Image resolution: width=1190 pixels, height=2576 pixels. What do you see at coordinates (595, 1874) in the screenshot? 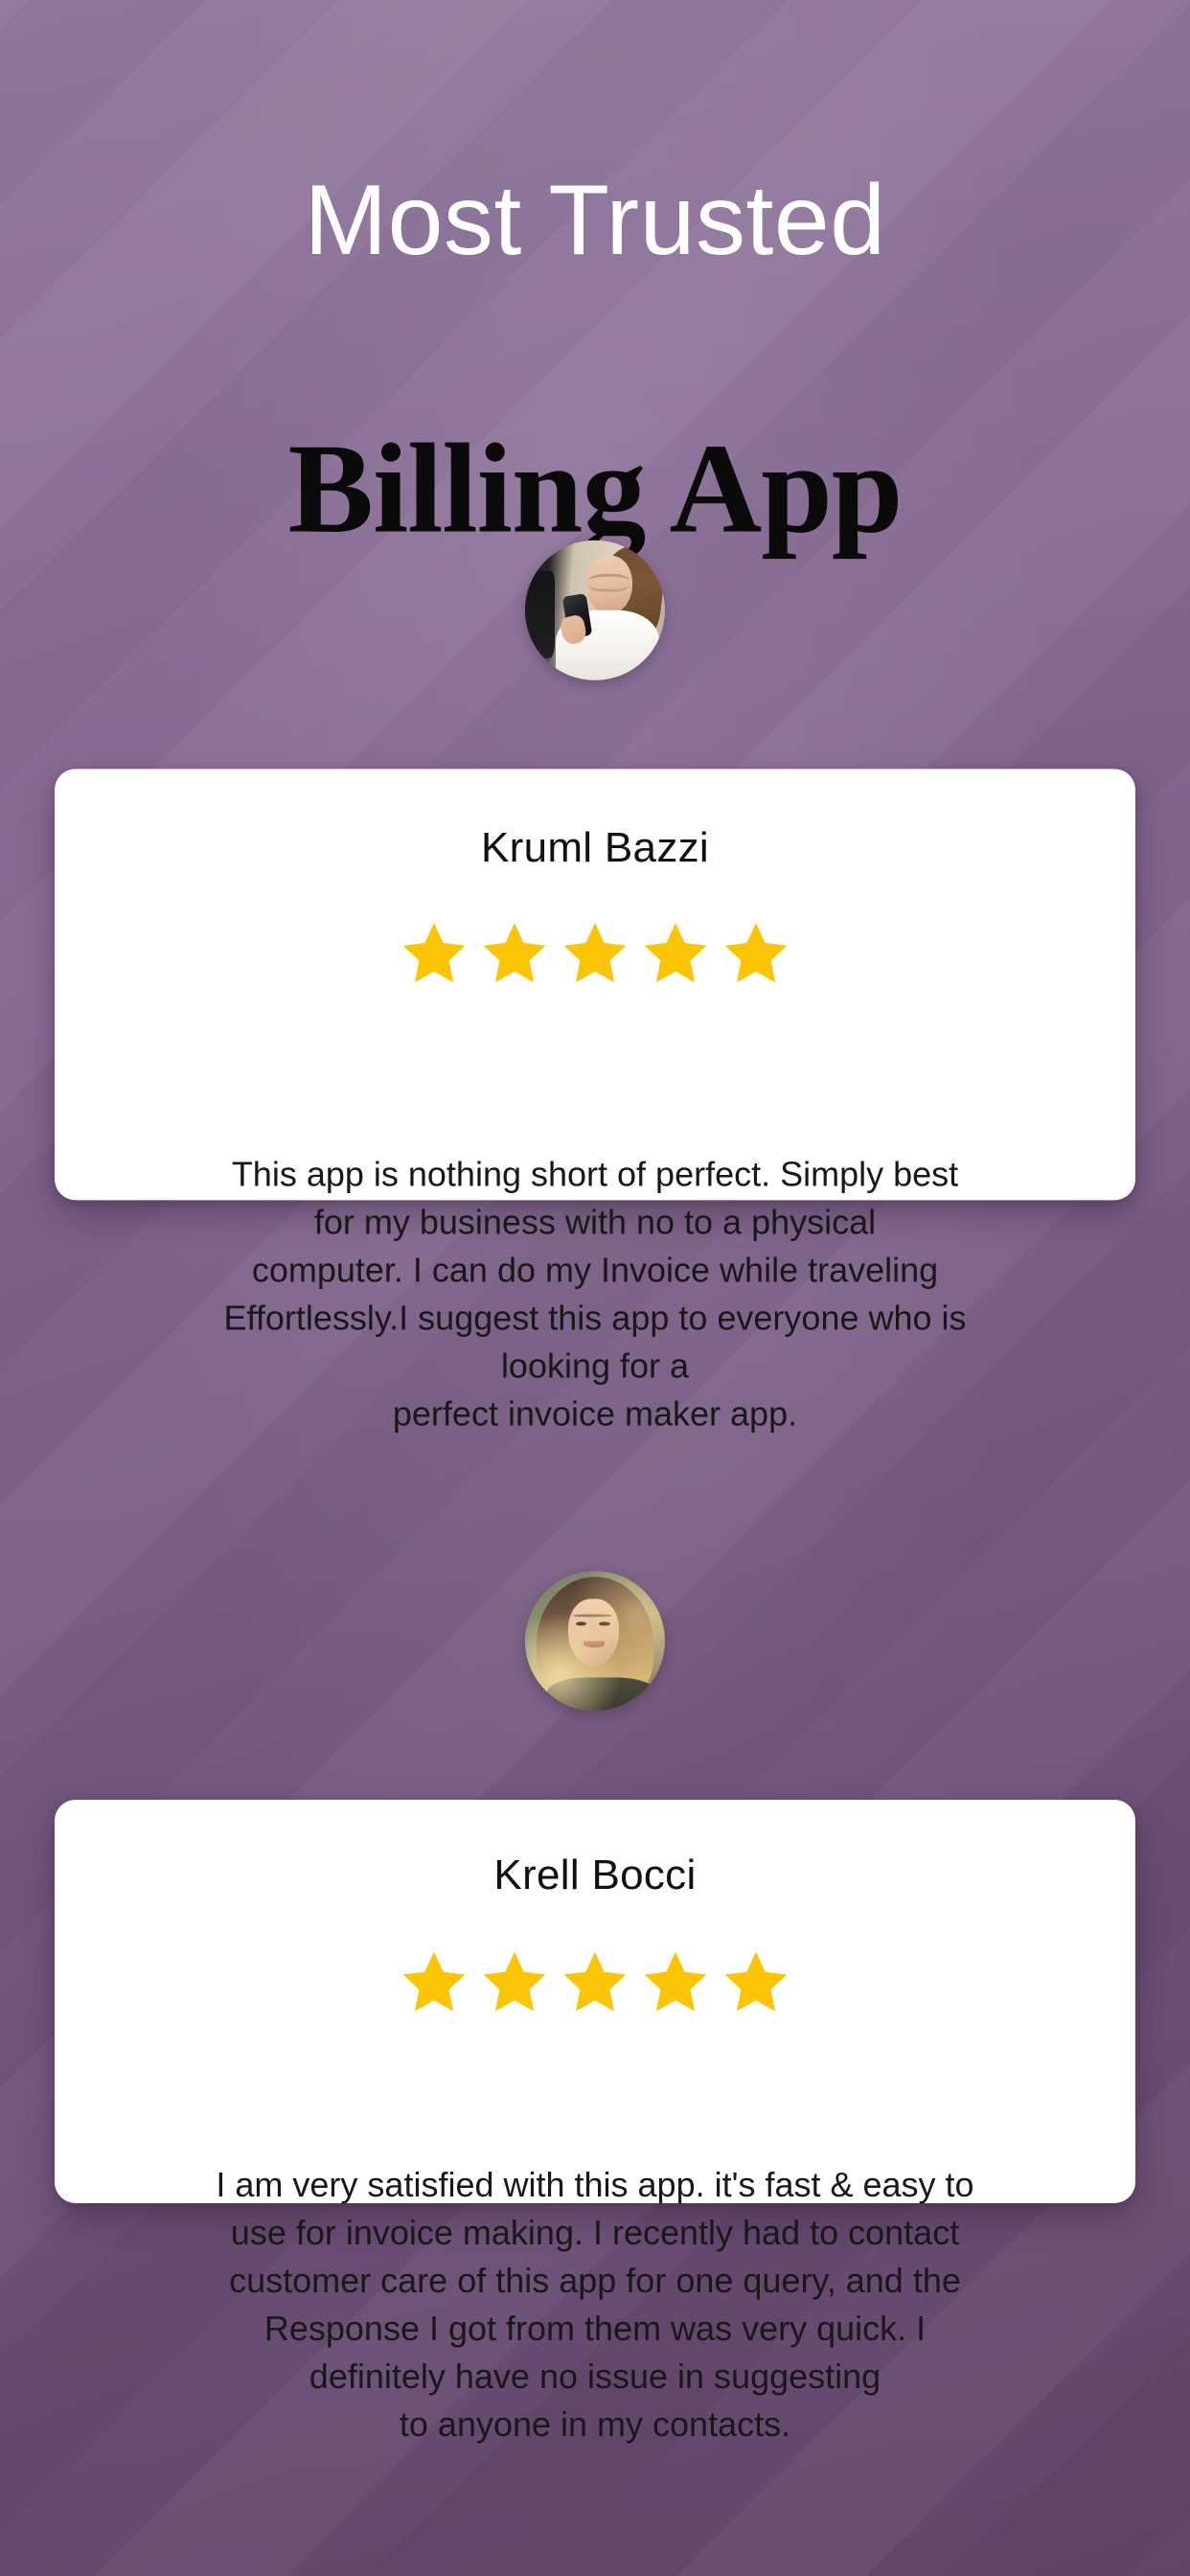
I see `reviewer-name: Krell Bocci` at bounding box center [595, 1874].